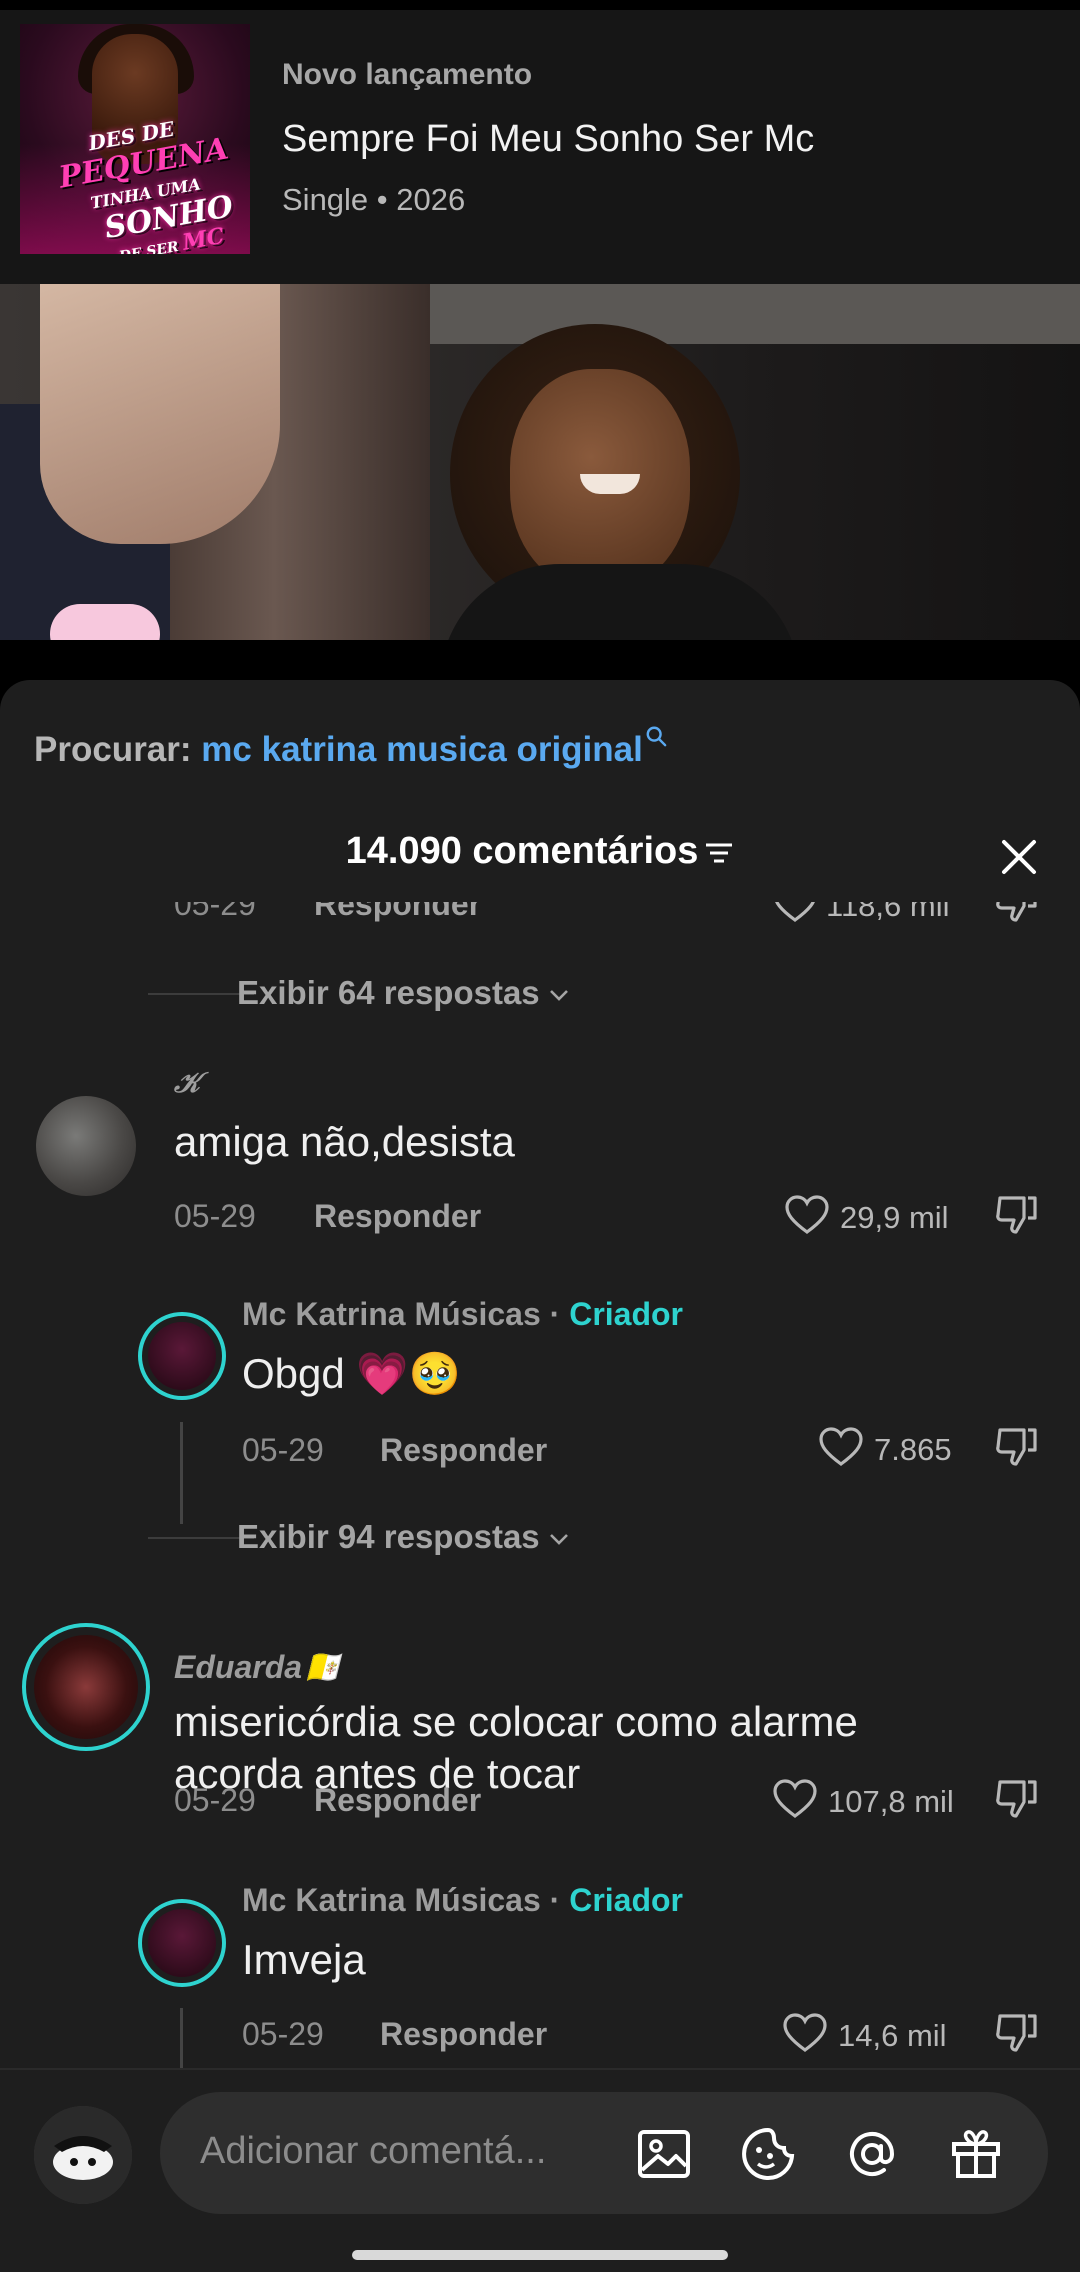  I want to click on video-pink-object, so click(105, 622).